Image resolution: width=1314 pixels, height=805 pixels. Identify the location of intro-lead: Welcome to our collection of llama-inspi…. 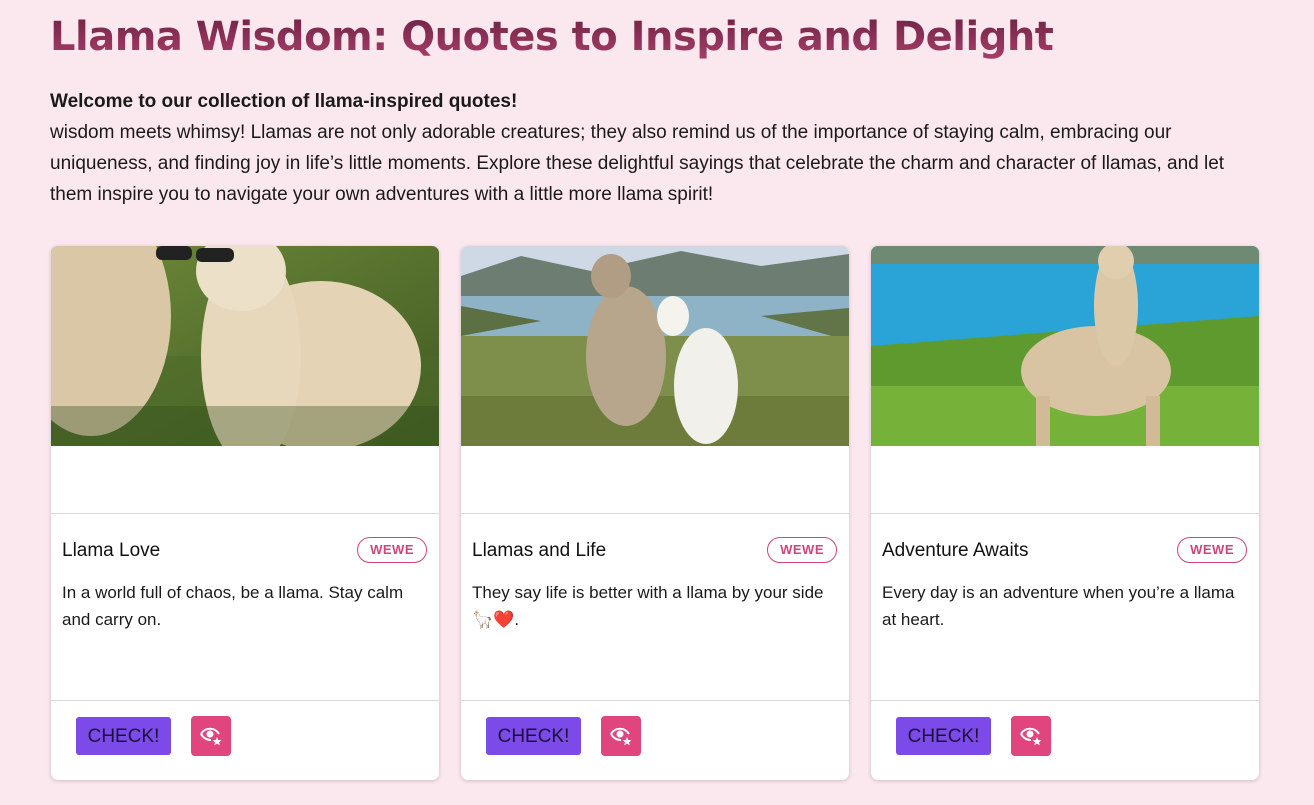
(284, 101).